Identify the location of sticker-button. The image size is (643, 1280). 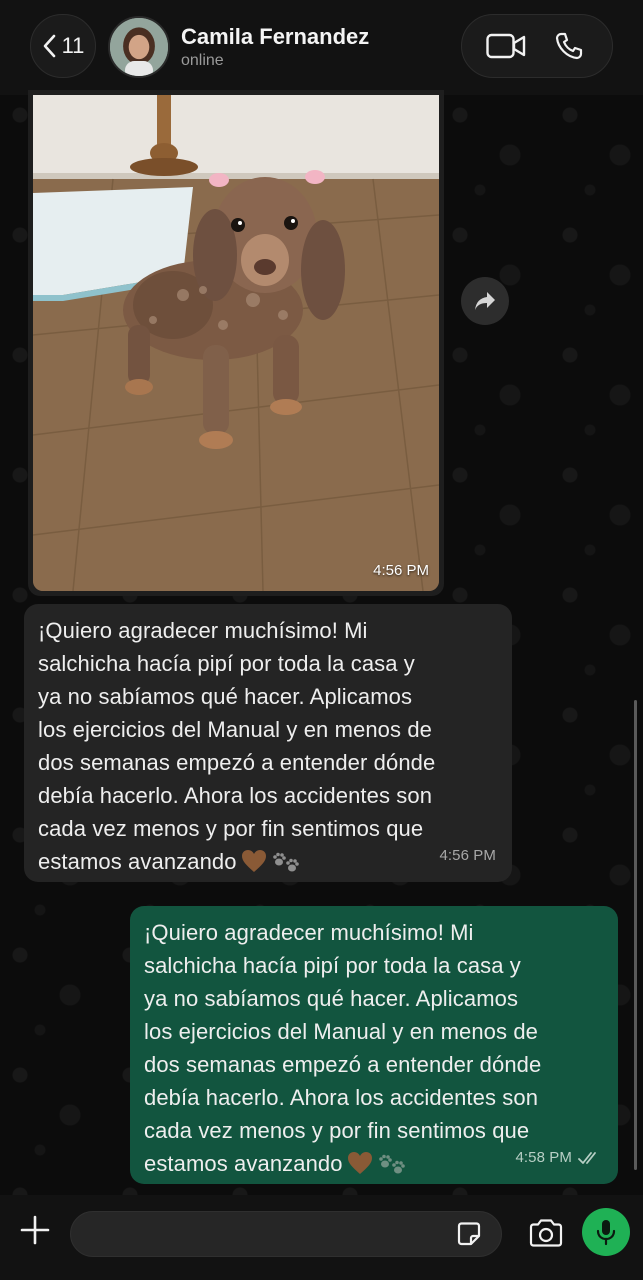
(469, 1234).